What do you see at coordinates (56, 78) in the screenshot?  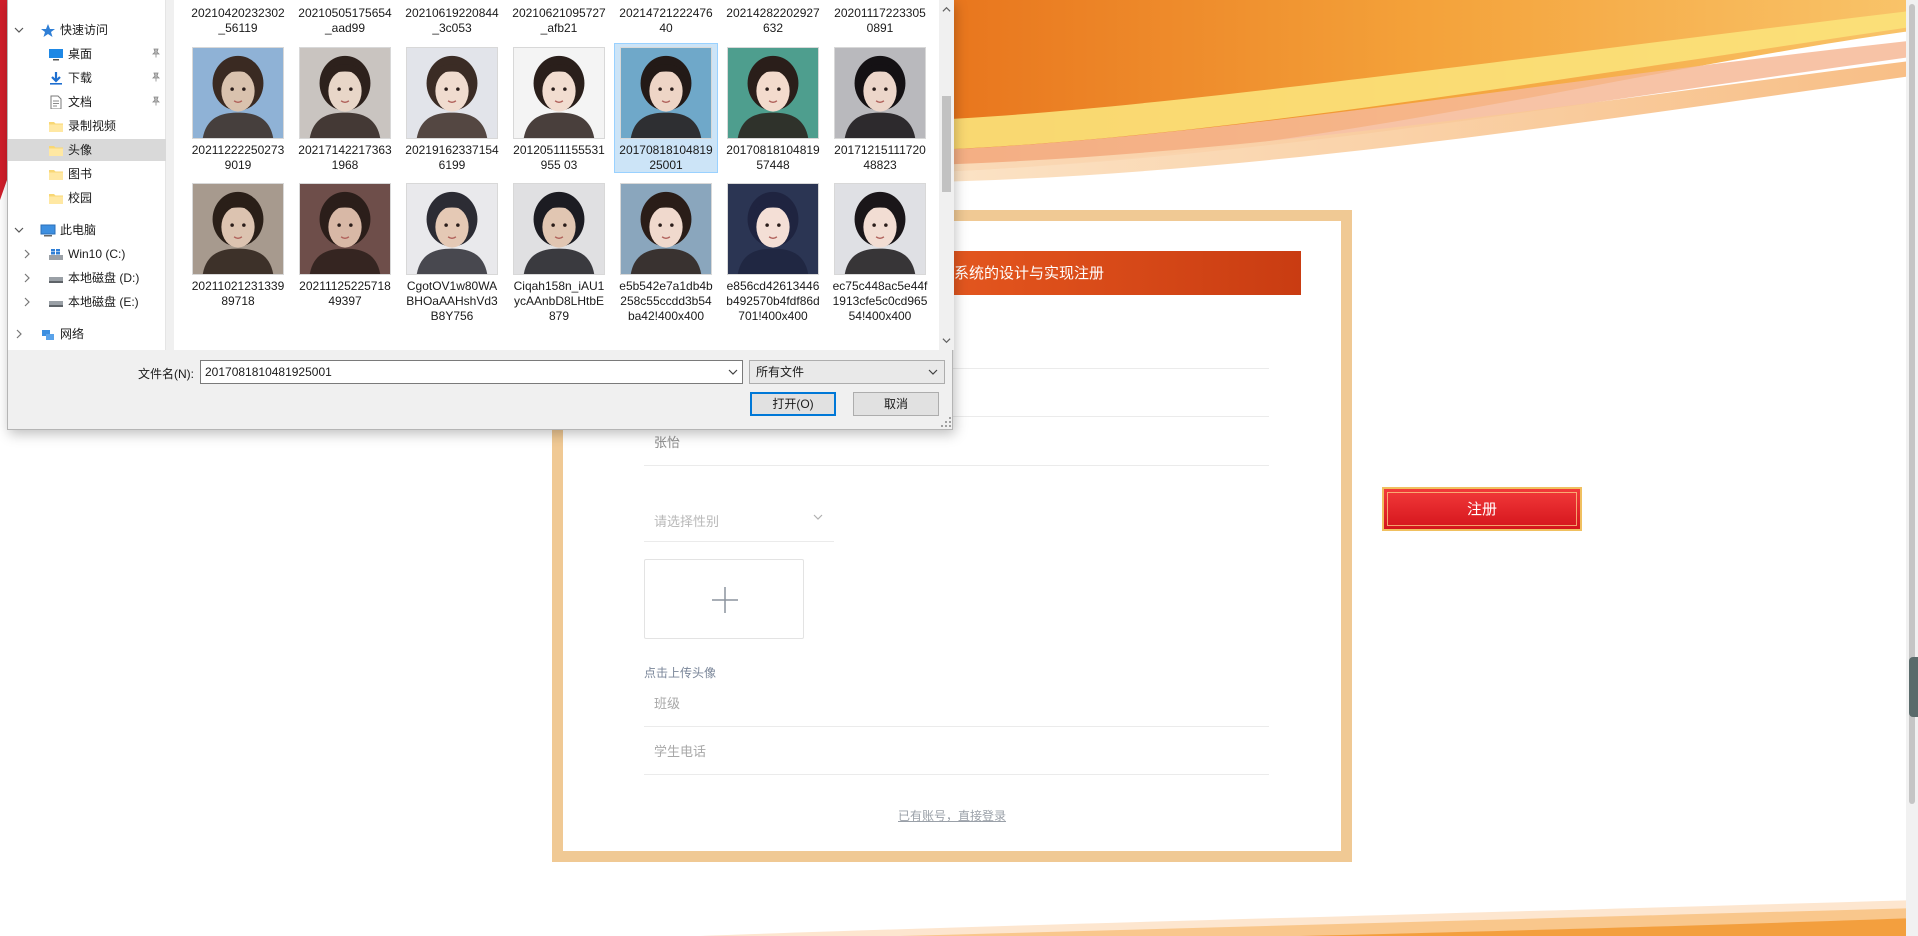 I see `download-arrow-icon` at bounding box center [56, 78].